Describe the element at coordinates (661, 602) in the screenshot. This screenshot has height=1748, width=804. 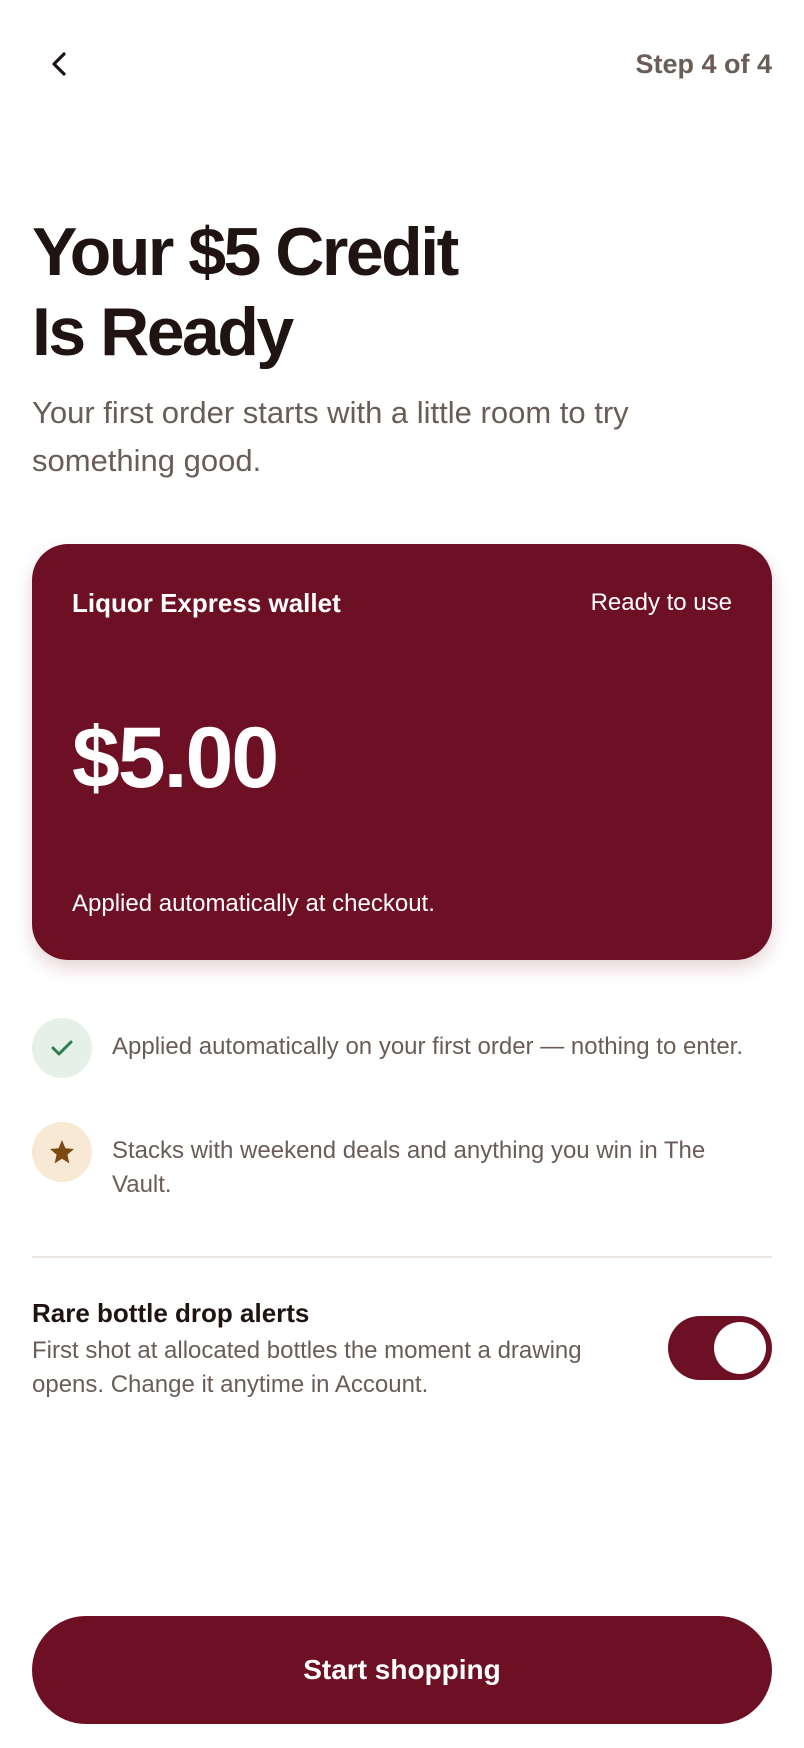
I see `wallet-status: Ready to use` at that location.